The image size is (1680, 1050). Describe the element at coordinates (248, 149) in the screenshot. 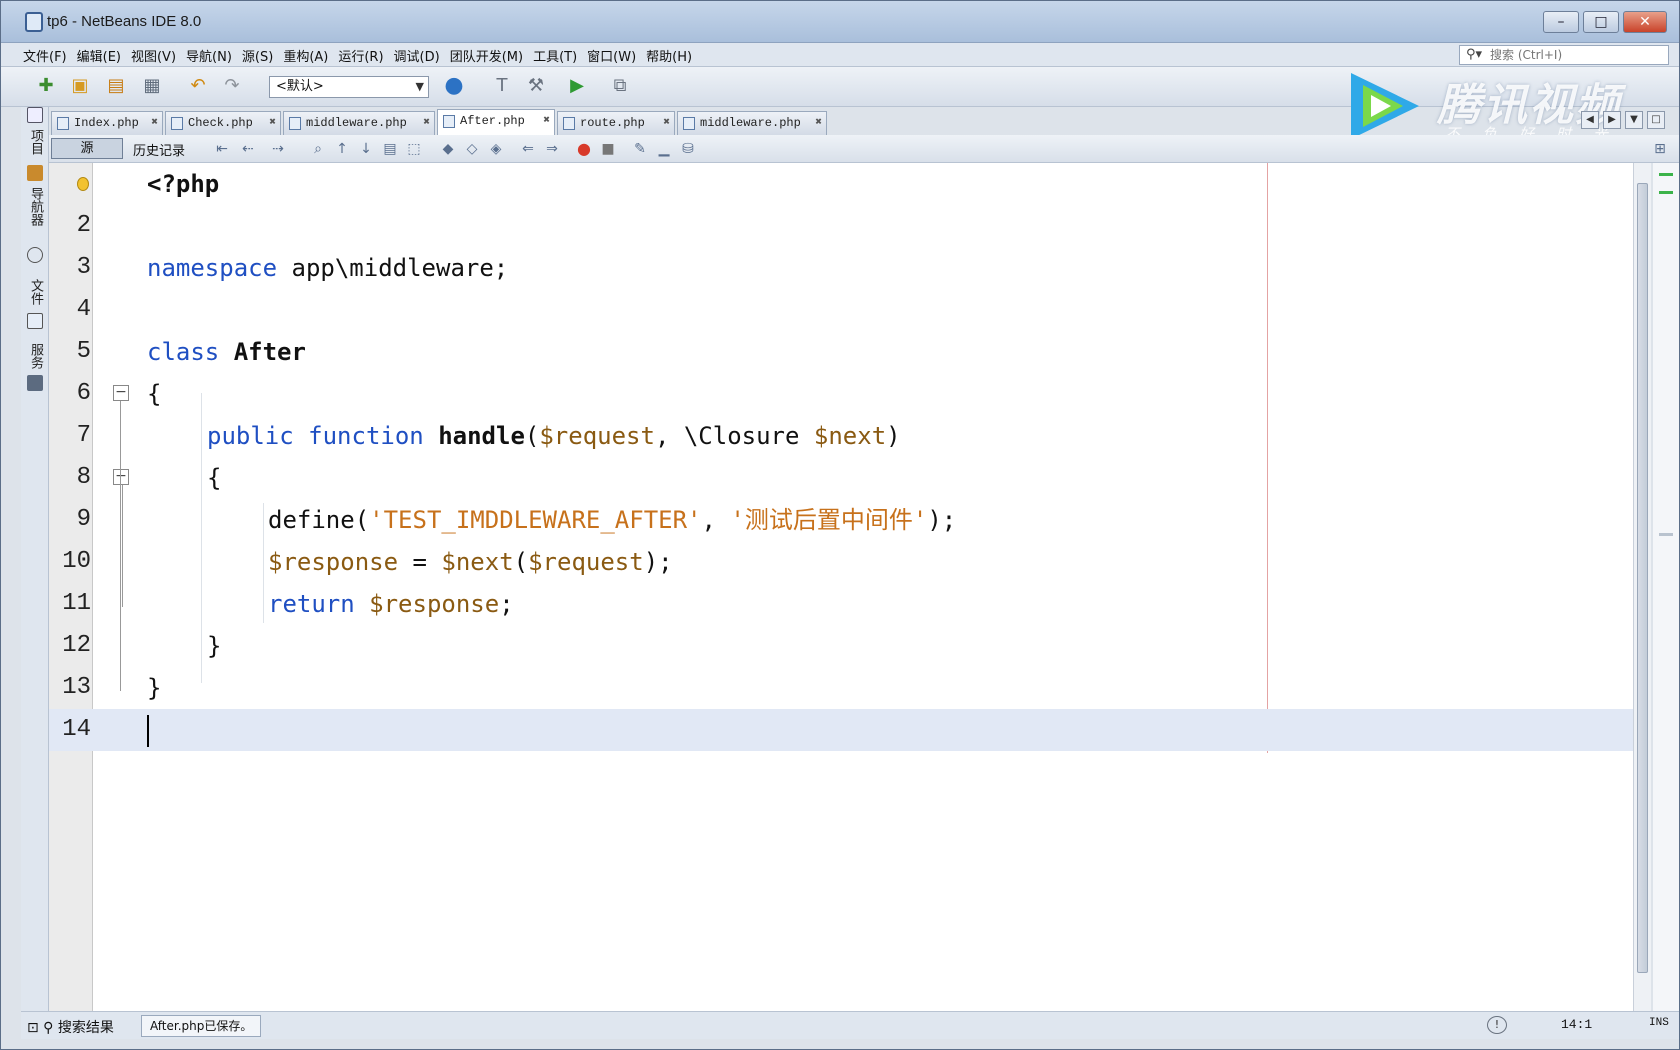

I see `back-icon: ⇠` at that location.